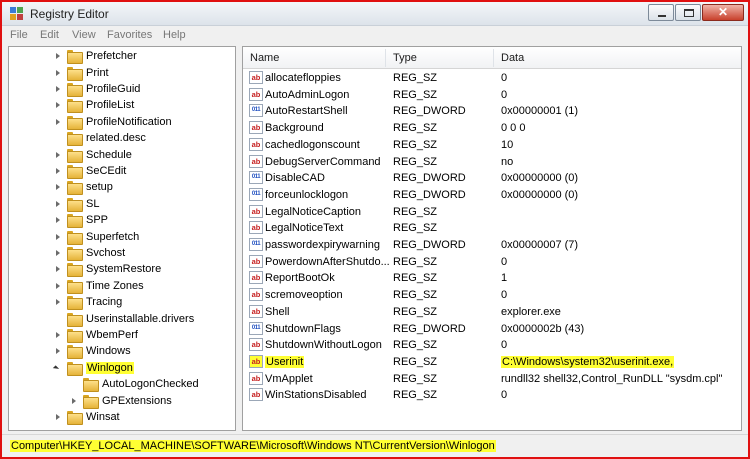 The width and height of the screenshot is (750, 459). Describe the element at coordinates (84, 35) in the screenshot. I see `menu-view: View` at that location.